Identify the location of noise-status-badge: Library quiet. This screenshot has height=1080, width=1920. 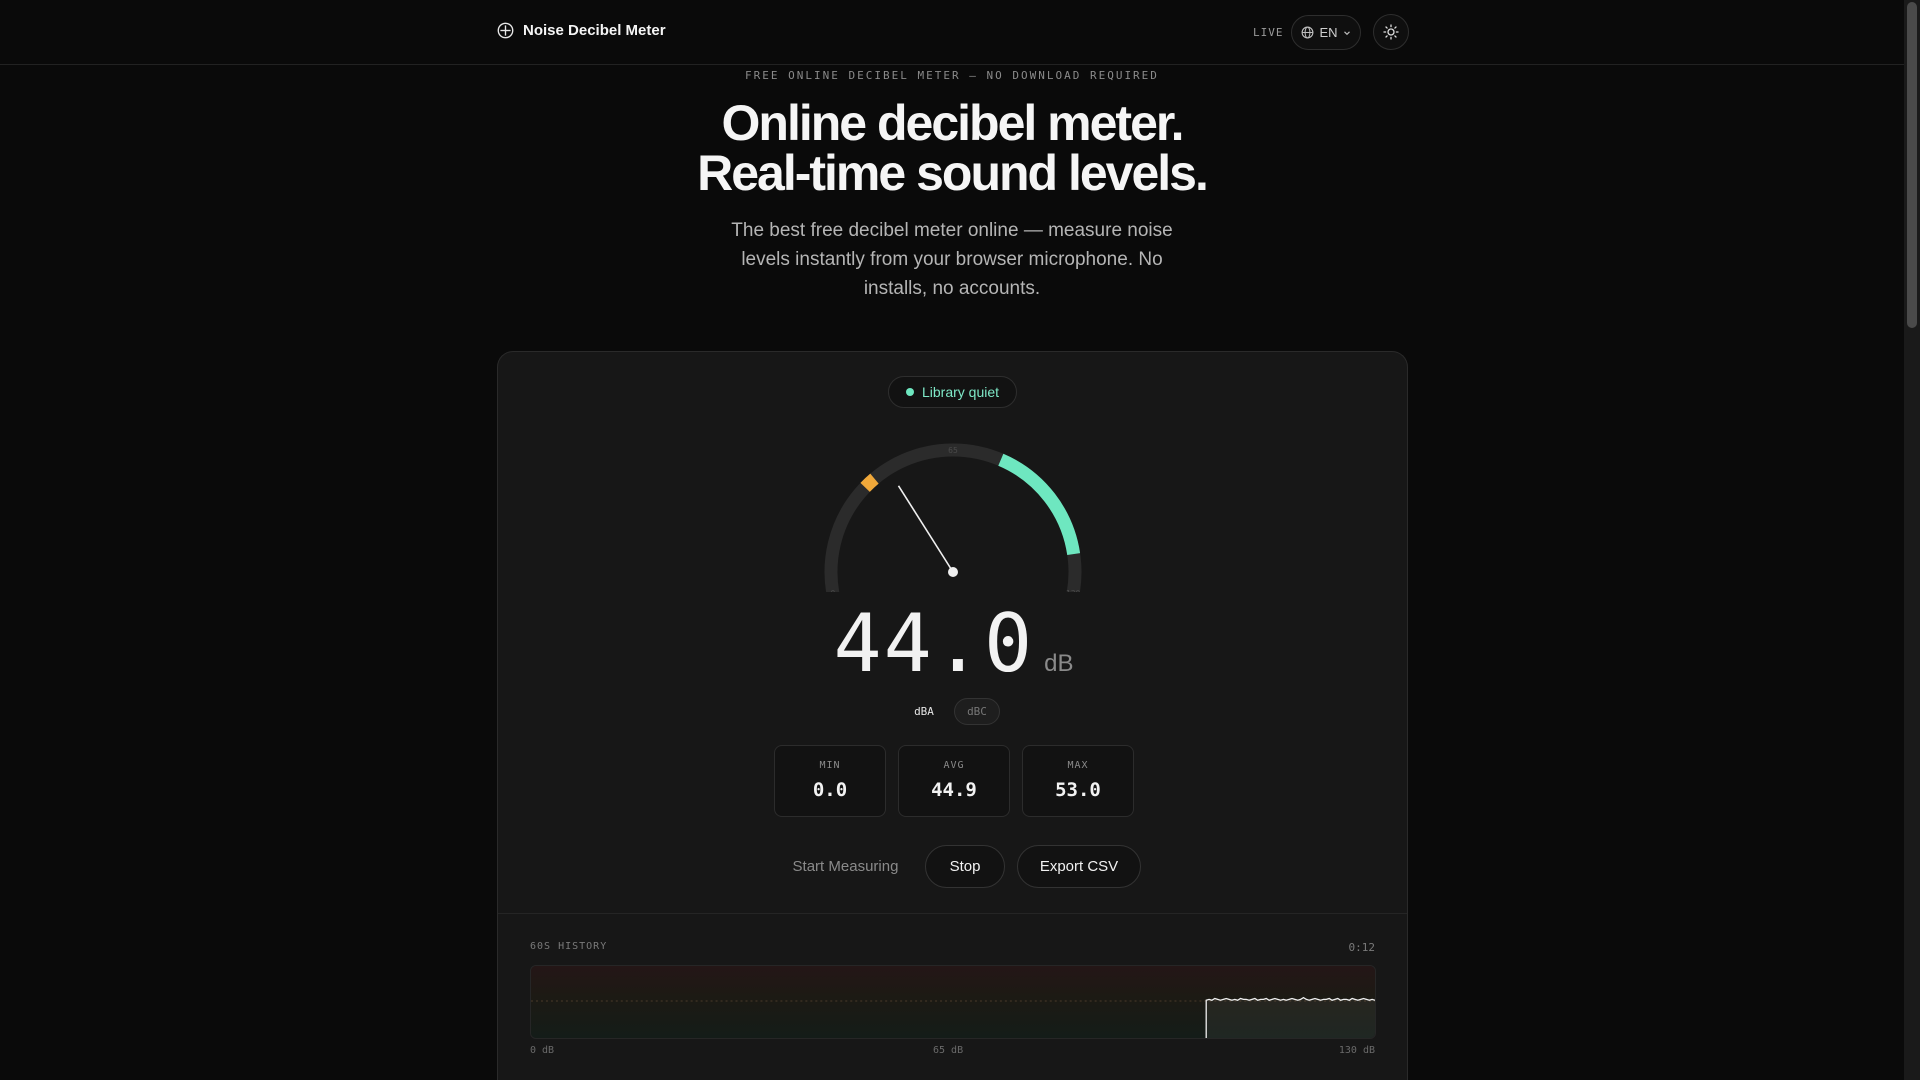
(952, 392).